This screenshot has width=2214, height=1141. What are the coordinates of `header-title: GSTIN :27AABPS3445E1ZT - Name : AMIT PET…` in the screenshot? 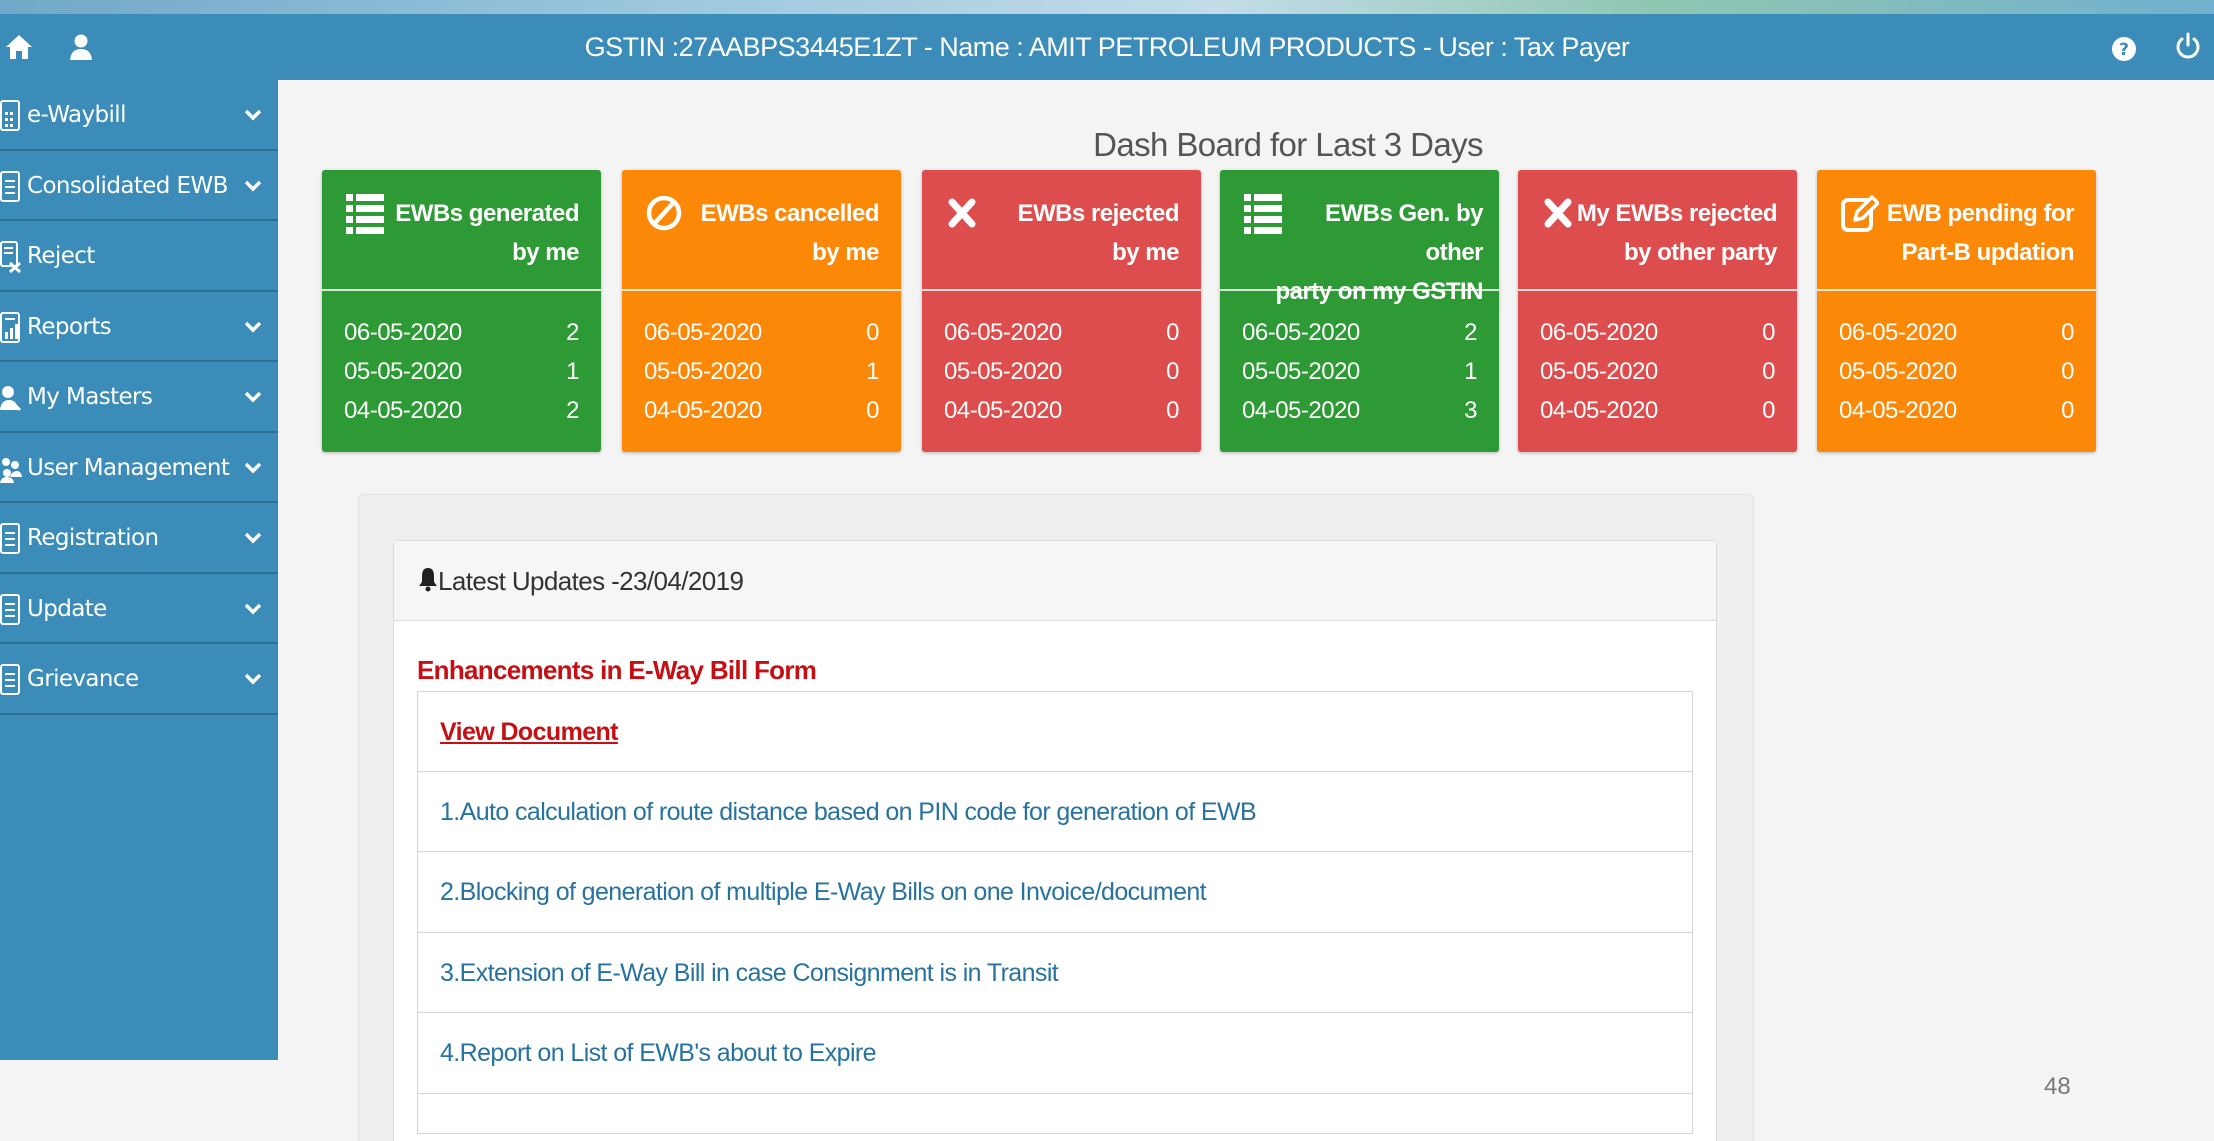 It's located at (1107, 47).